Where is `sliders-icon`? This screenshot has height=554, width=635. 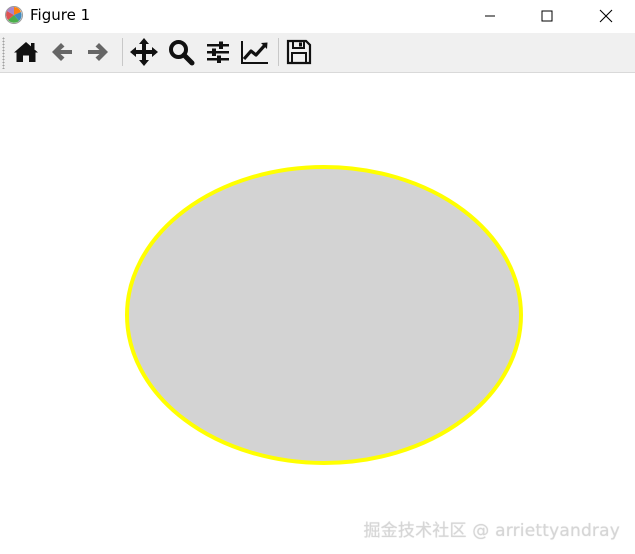
sliders-icon is located at coordinates (218, 52).